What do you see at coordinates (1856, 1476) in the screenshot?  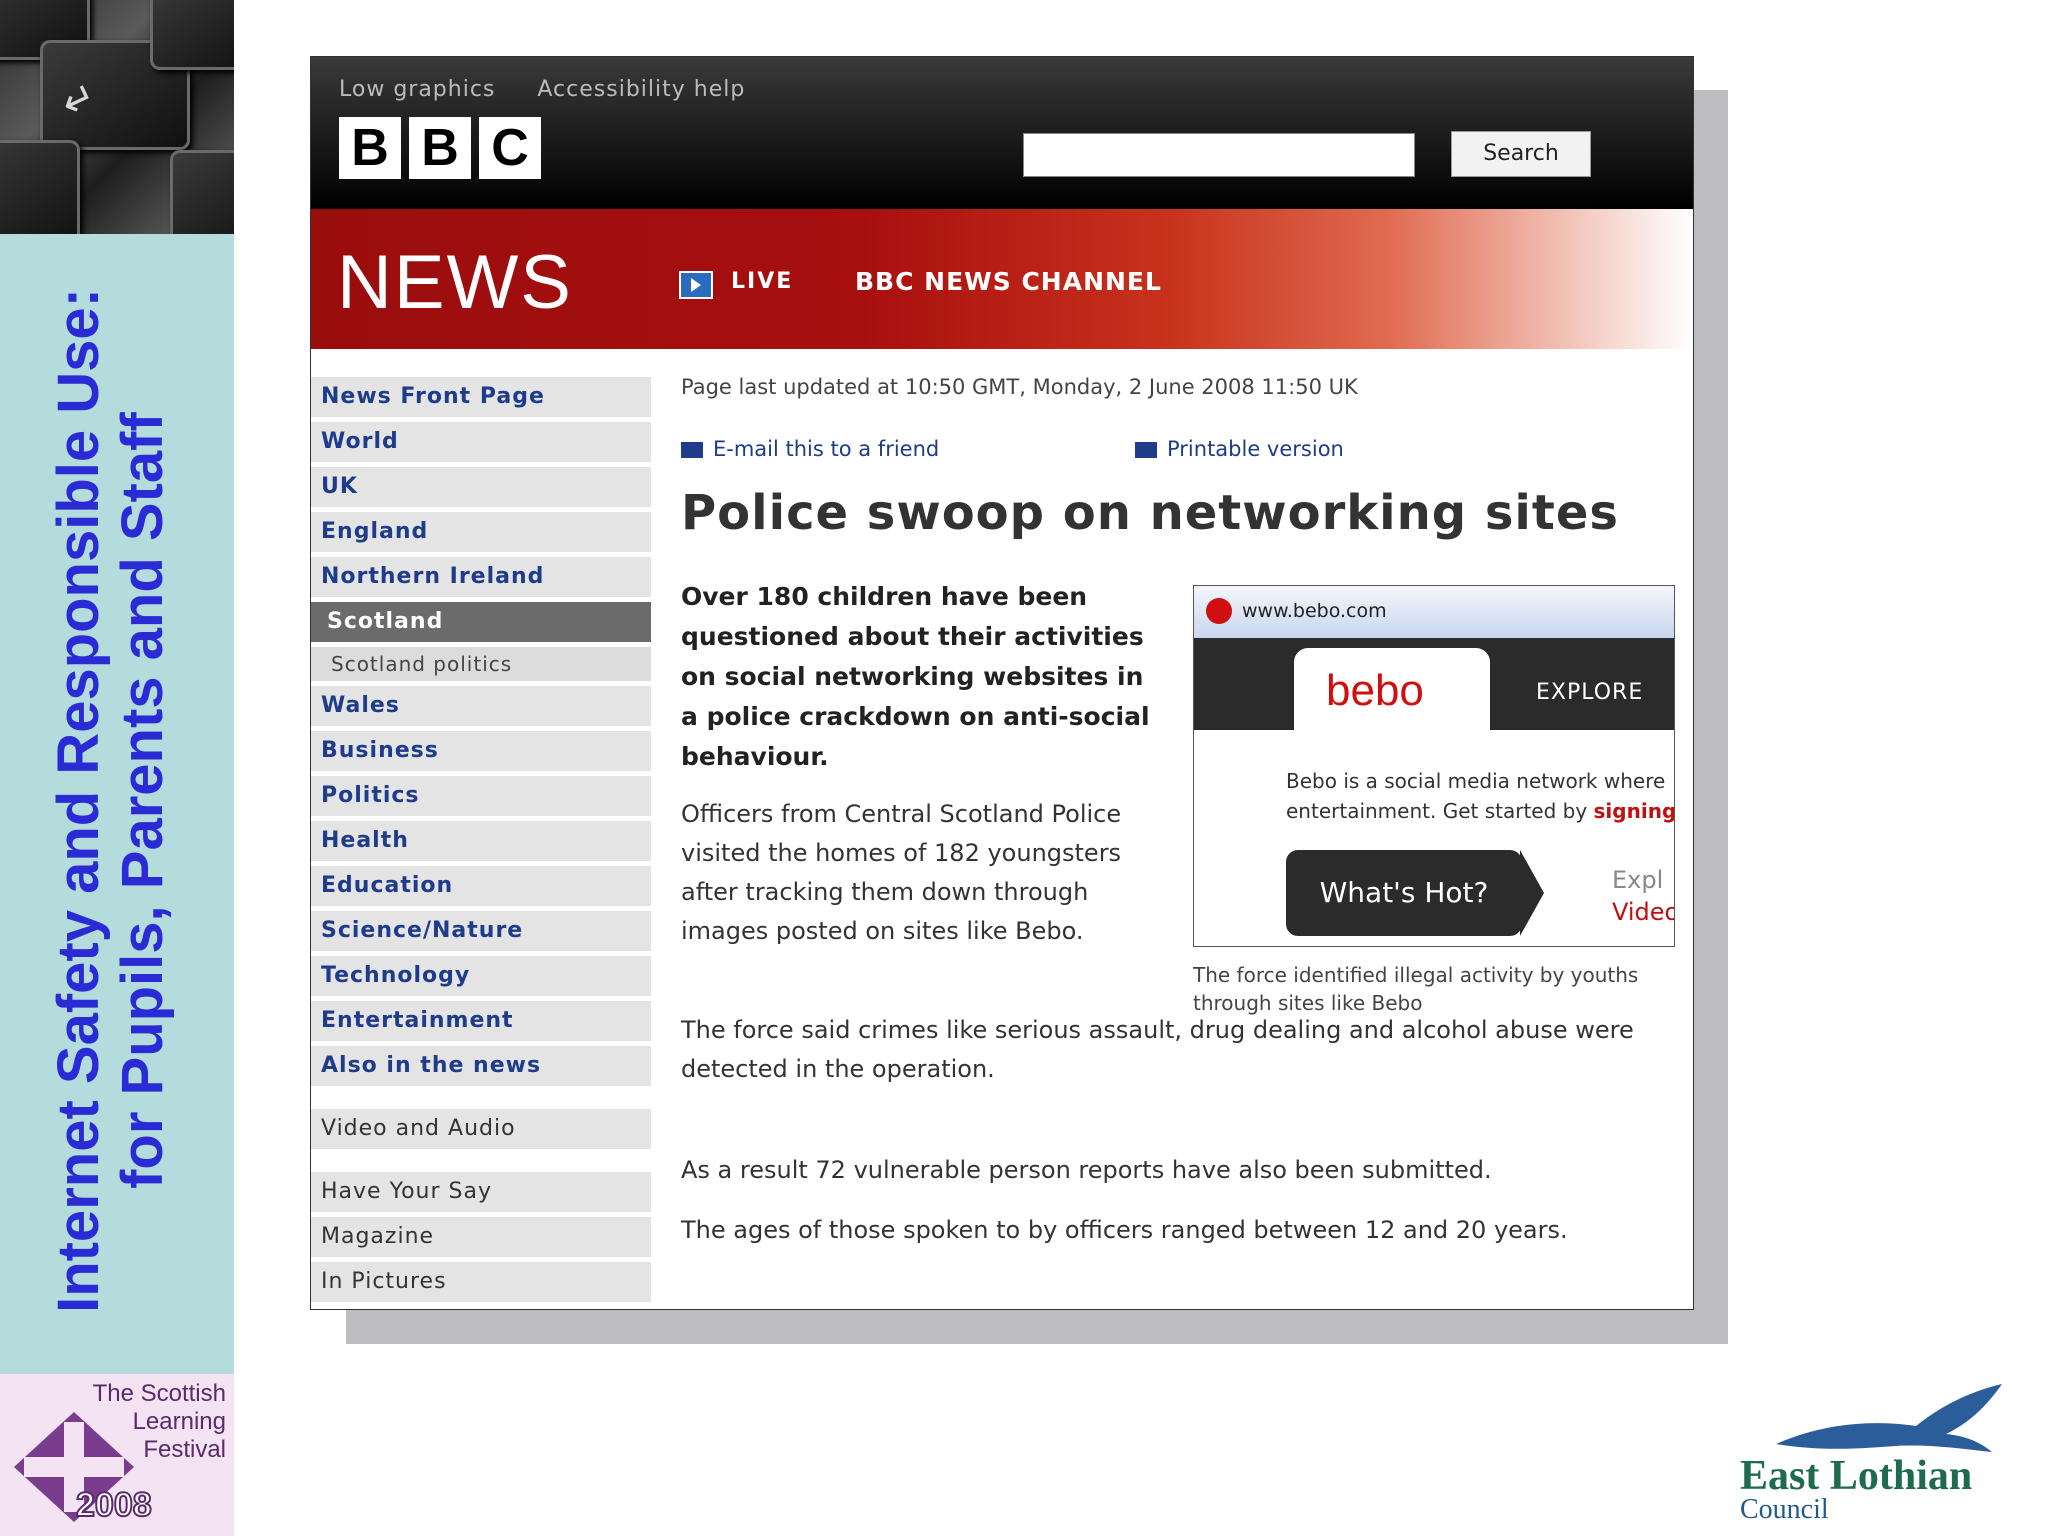 I see `council-name: East Lothian` at bounding box center [1856, 1476].